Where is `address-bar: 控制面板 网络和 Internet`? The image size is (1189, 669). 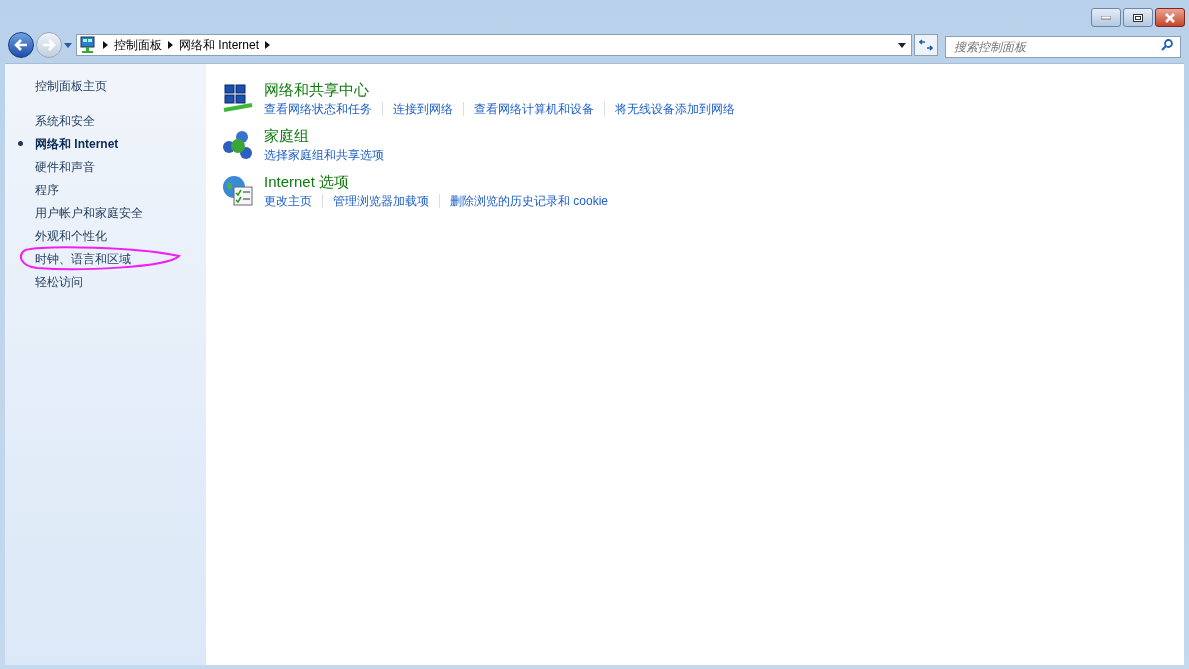
address-bar: 控制面板 网络和 Internet is located at coordinates (494, 45).